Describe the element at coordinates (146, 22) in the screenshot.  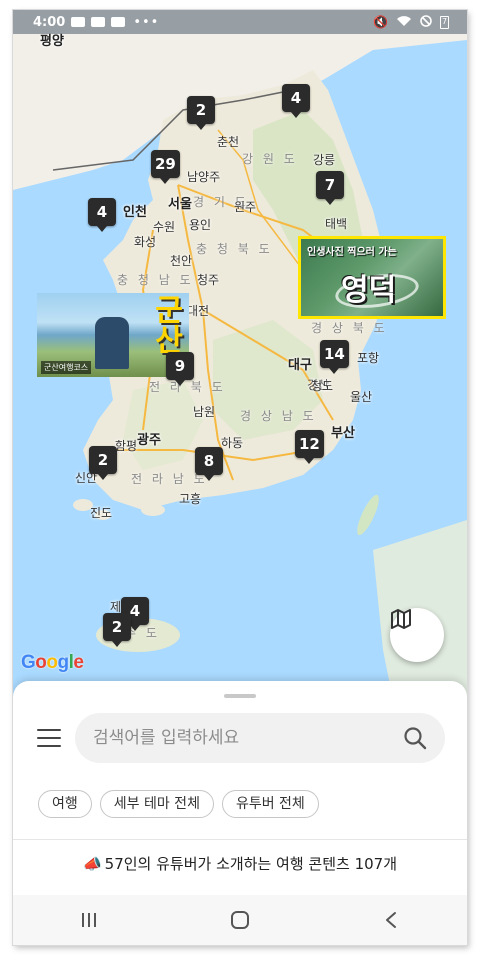
I see `more-notifications-icon: •••` at that location.